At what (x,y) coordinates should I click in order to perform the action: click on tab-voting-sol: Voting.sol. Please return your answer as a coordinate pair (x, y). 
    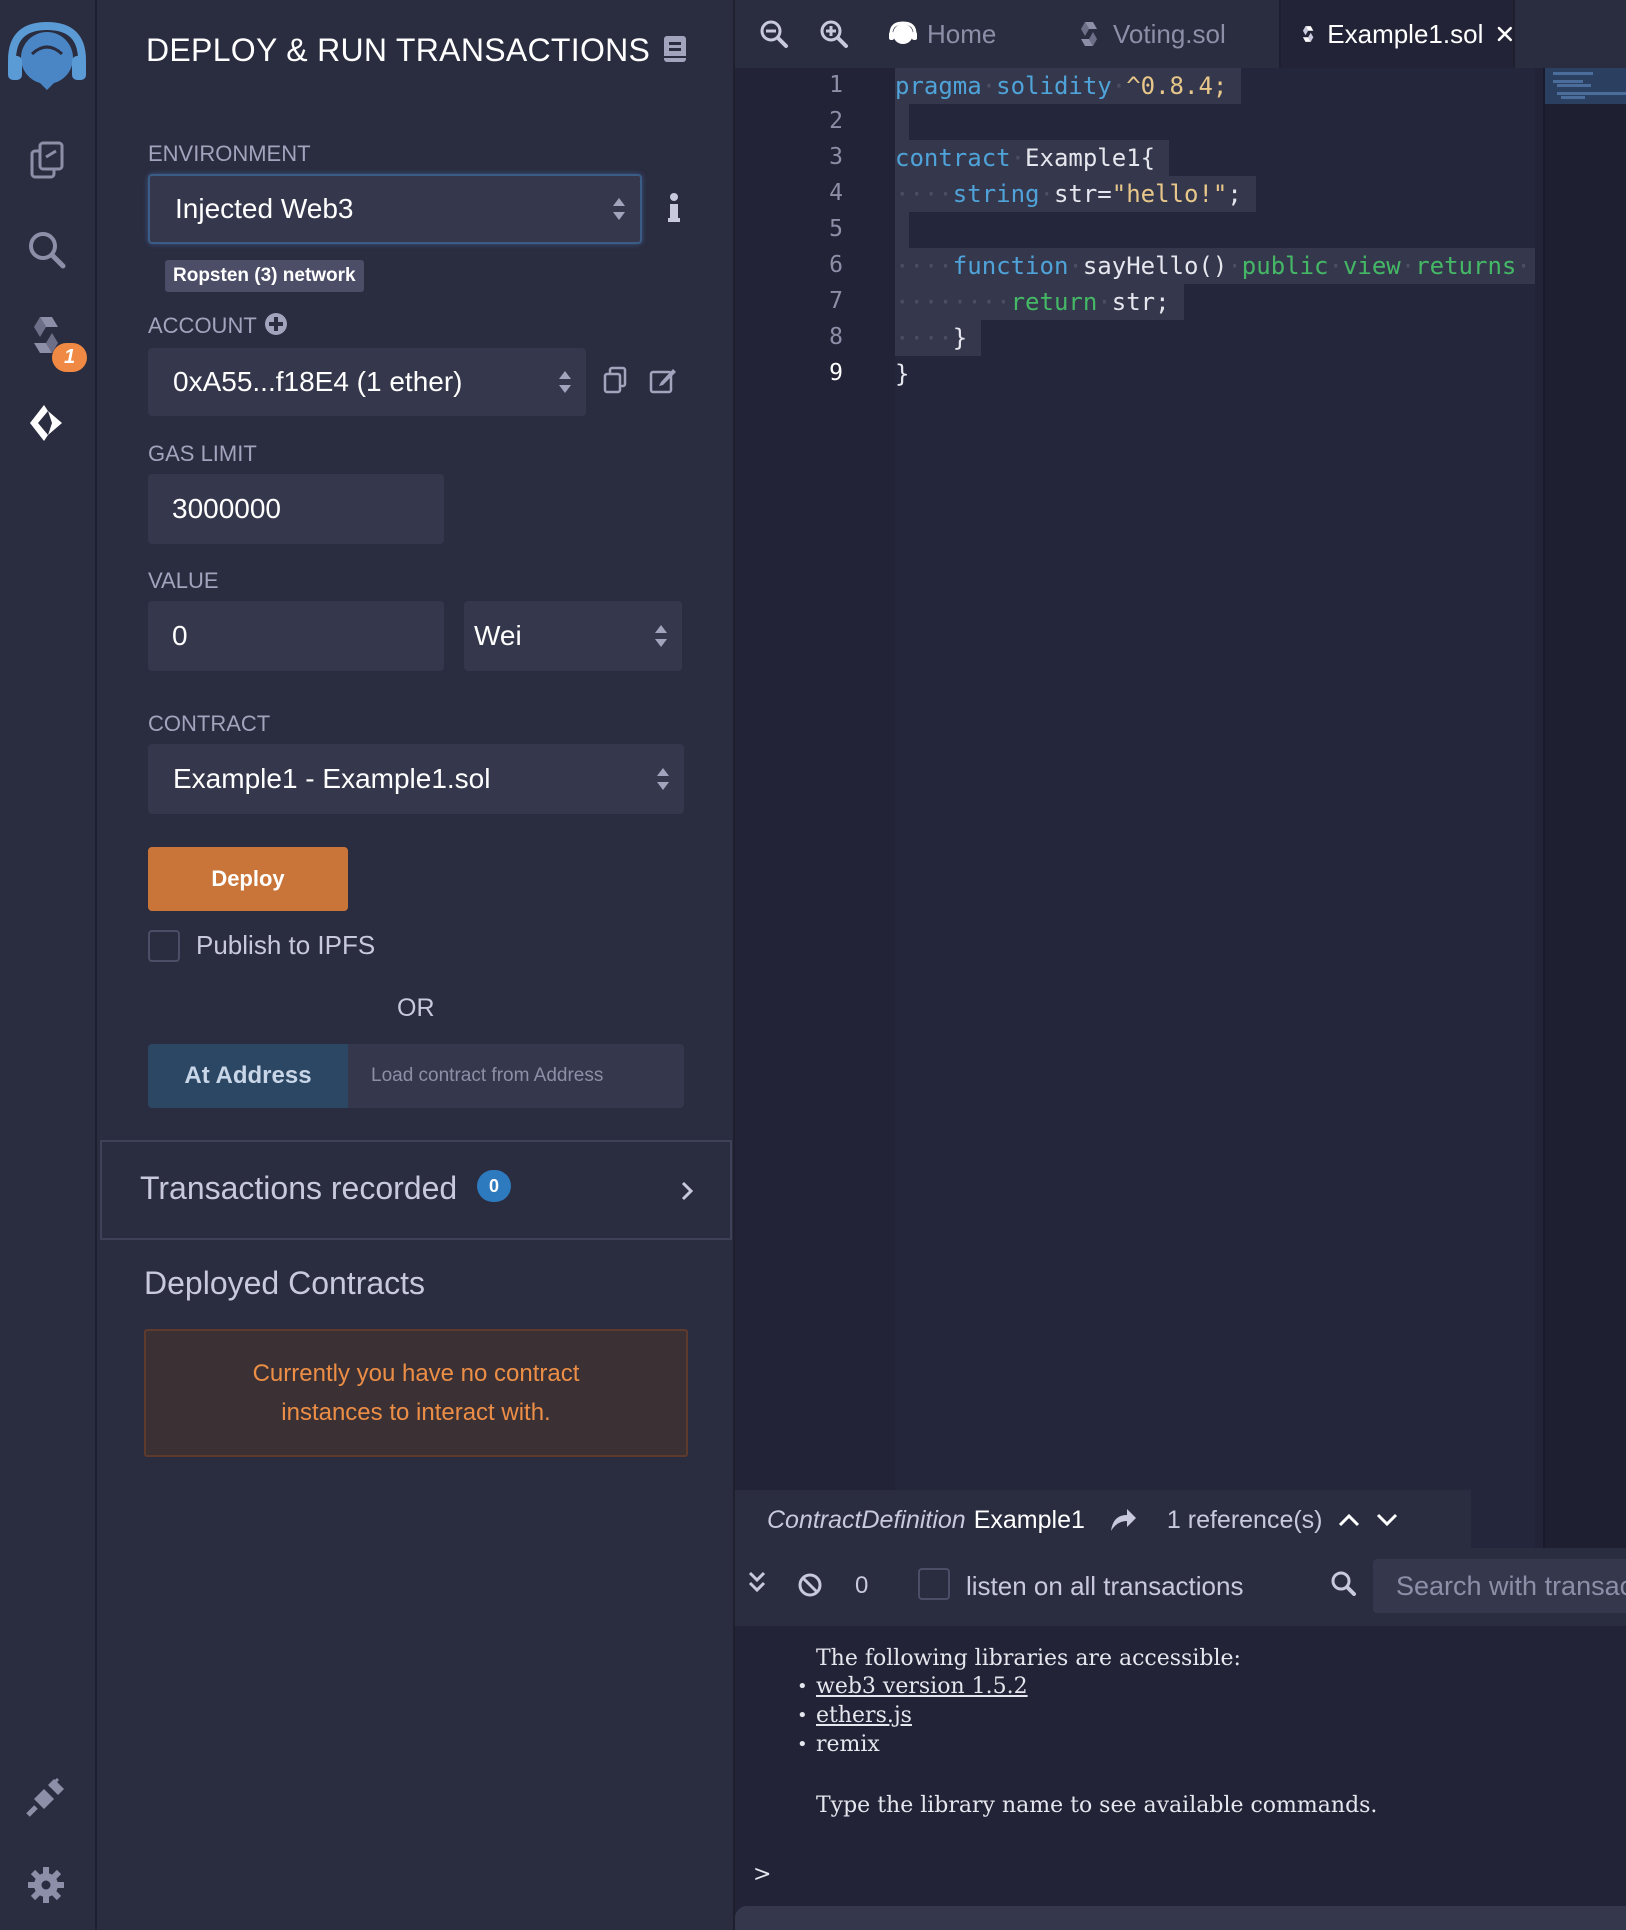
    Looking at the image, I should click on (1165, 34).